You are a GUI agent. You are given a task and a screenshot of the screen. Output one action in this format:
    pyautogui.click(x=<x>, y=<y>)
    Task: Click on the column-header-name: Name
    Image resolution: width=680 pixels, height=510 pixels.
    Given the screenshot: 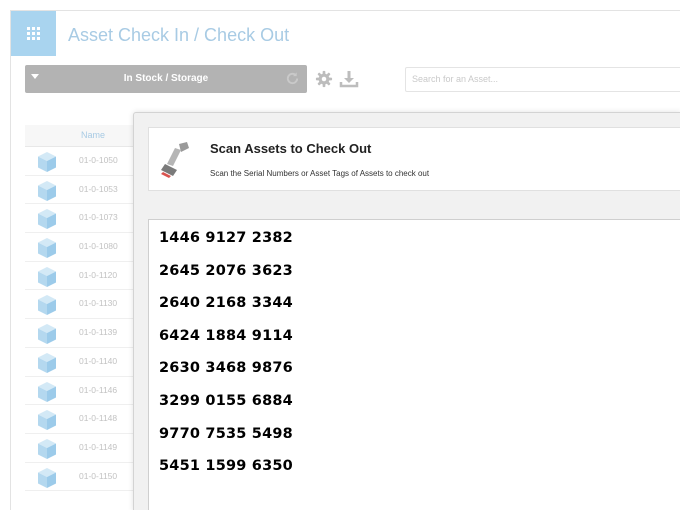 What is the action you would take?
    pyautogui.click(x=93, y=135)
    